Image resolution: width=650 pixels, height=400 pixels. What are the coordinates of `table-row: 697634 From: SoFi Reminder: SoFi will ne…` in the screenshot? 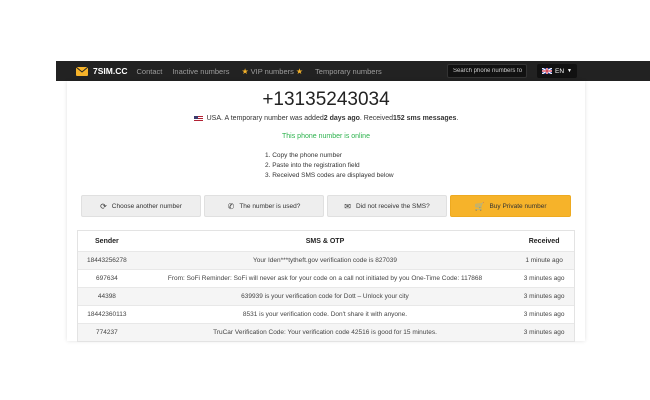 It's located at (326, 278).